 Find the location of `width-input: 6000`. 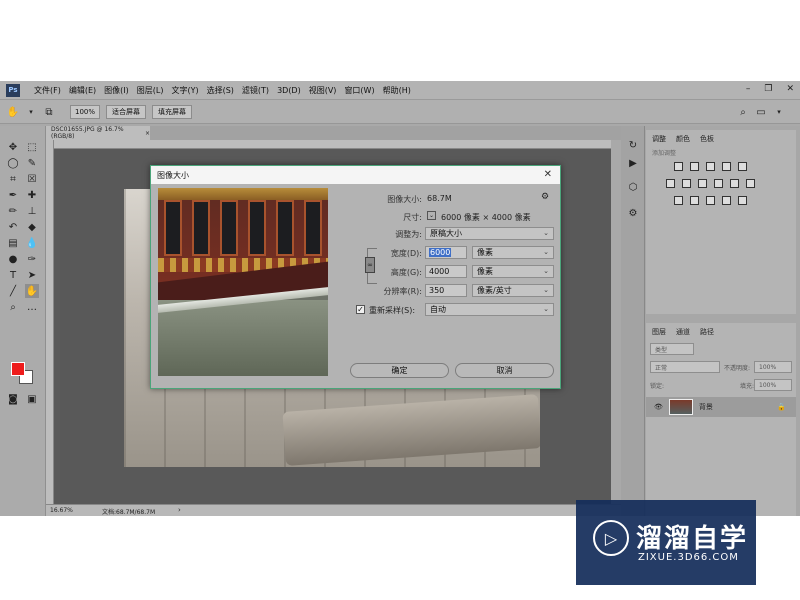

width-input: 6000 is located at coordinates (446, 252).